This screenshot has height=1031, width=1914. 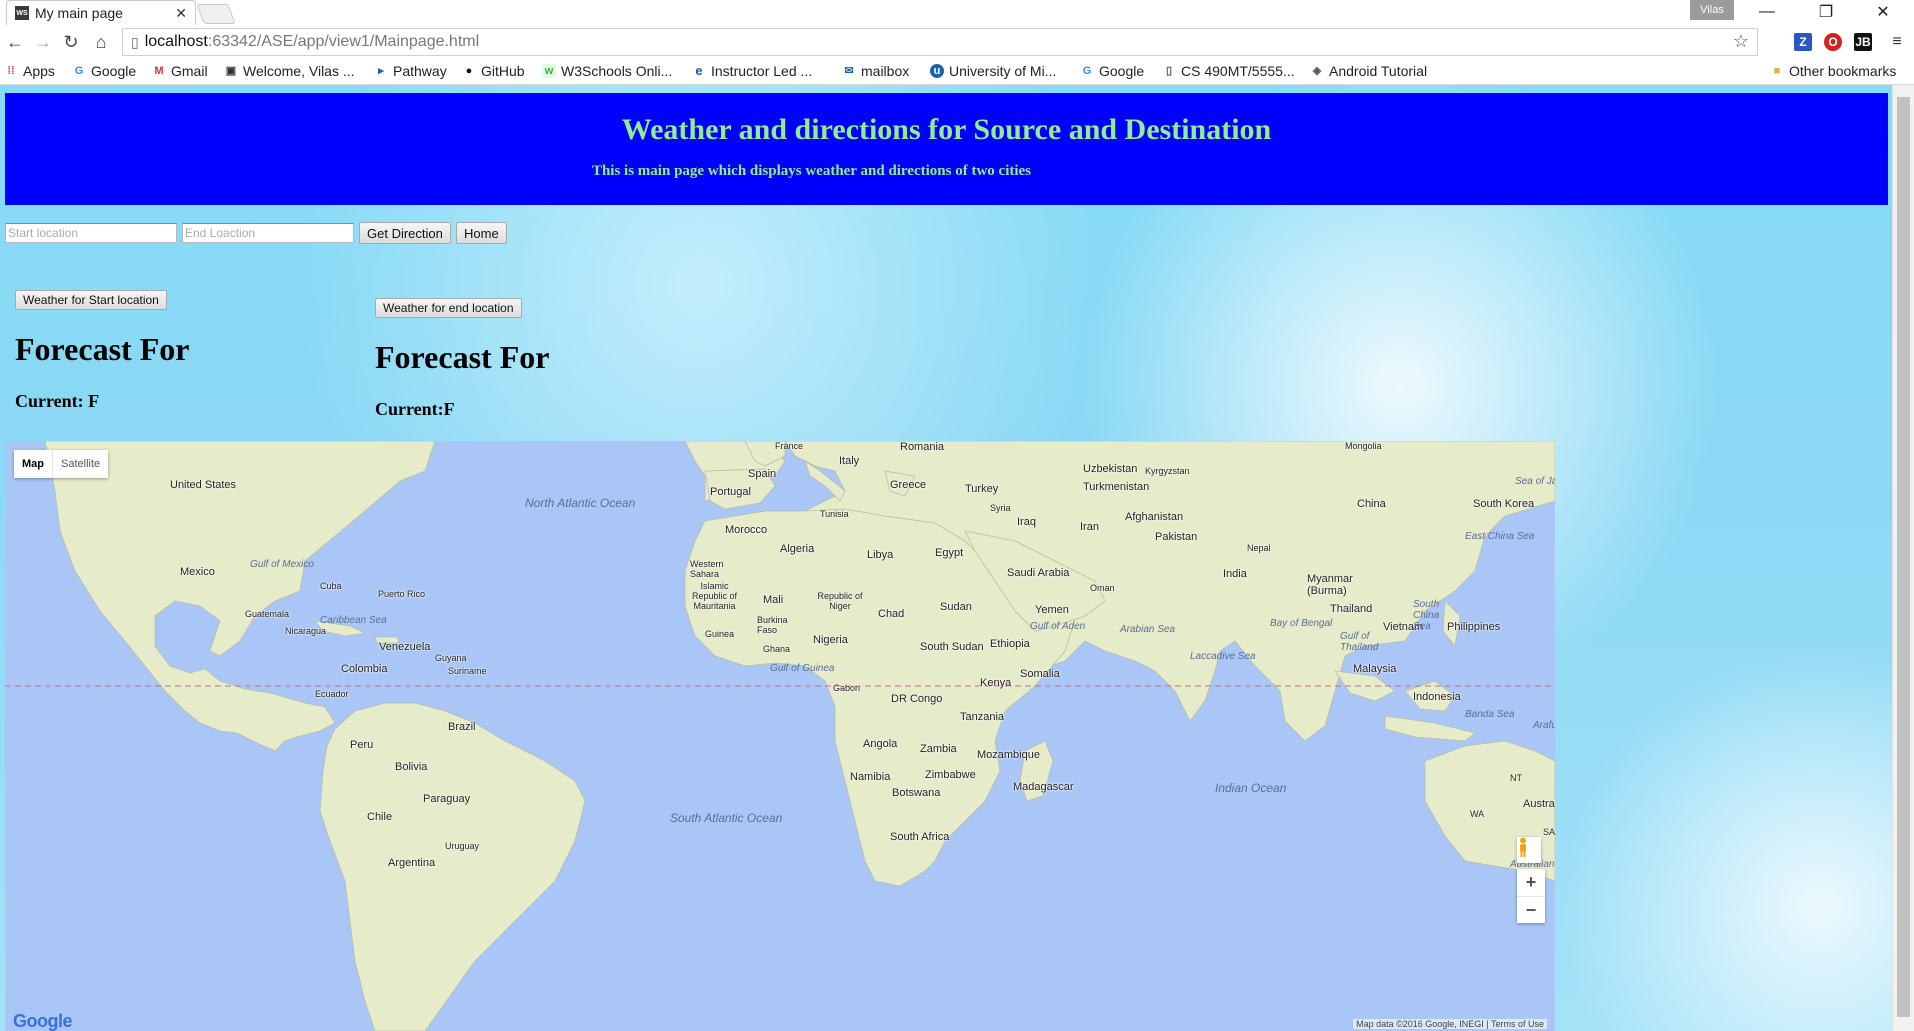 I want to click on map-label: Indian Ocean, so click(x=1251, y=788).